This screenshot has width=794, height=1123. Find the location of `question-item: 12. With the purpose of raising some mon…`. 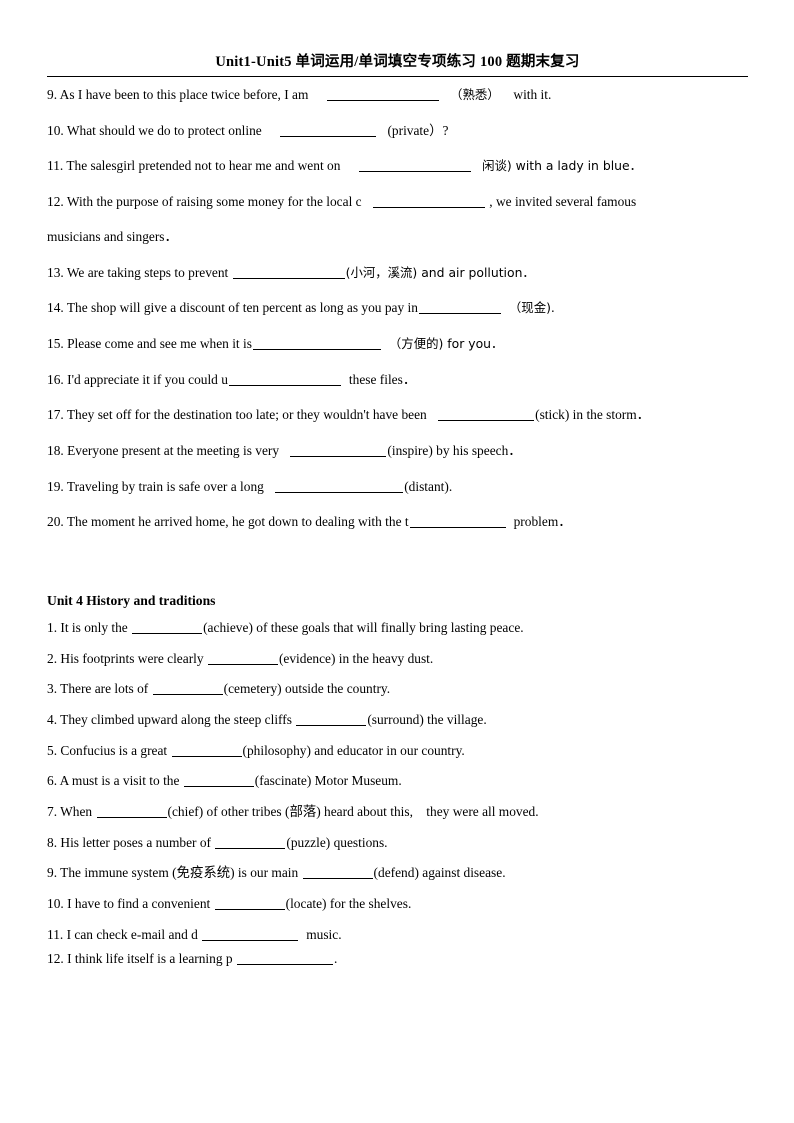

question-item: 12. With the purpose of raising some mon… is located at coordinates (397, 219).